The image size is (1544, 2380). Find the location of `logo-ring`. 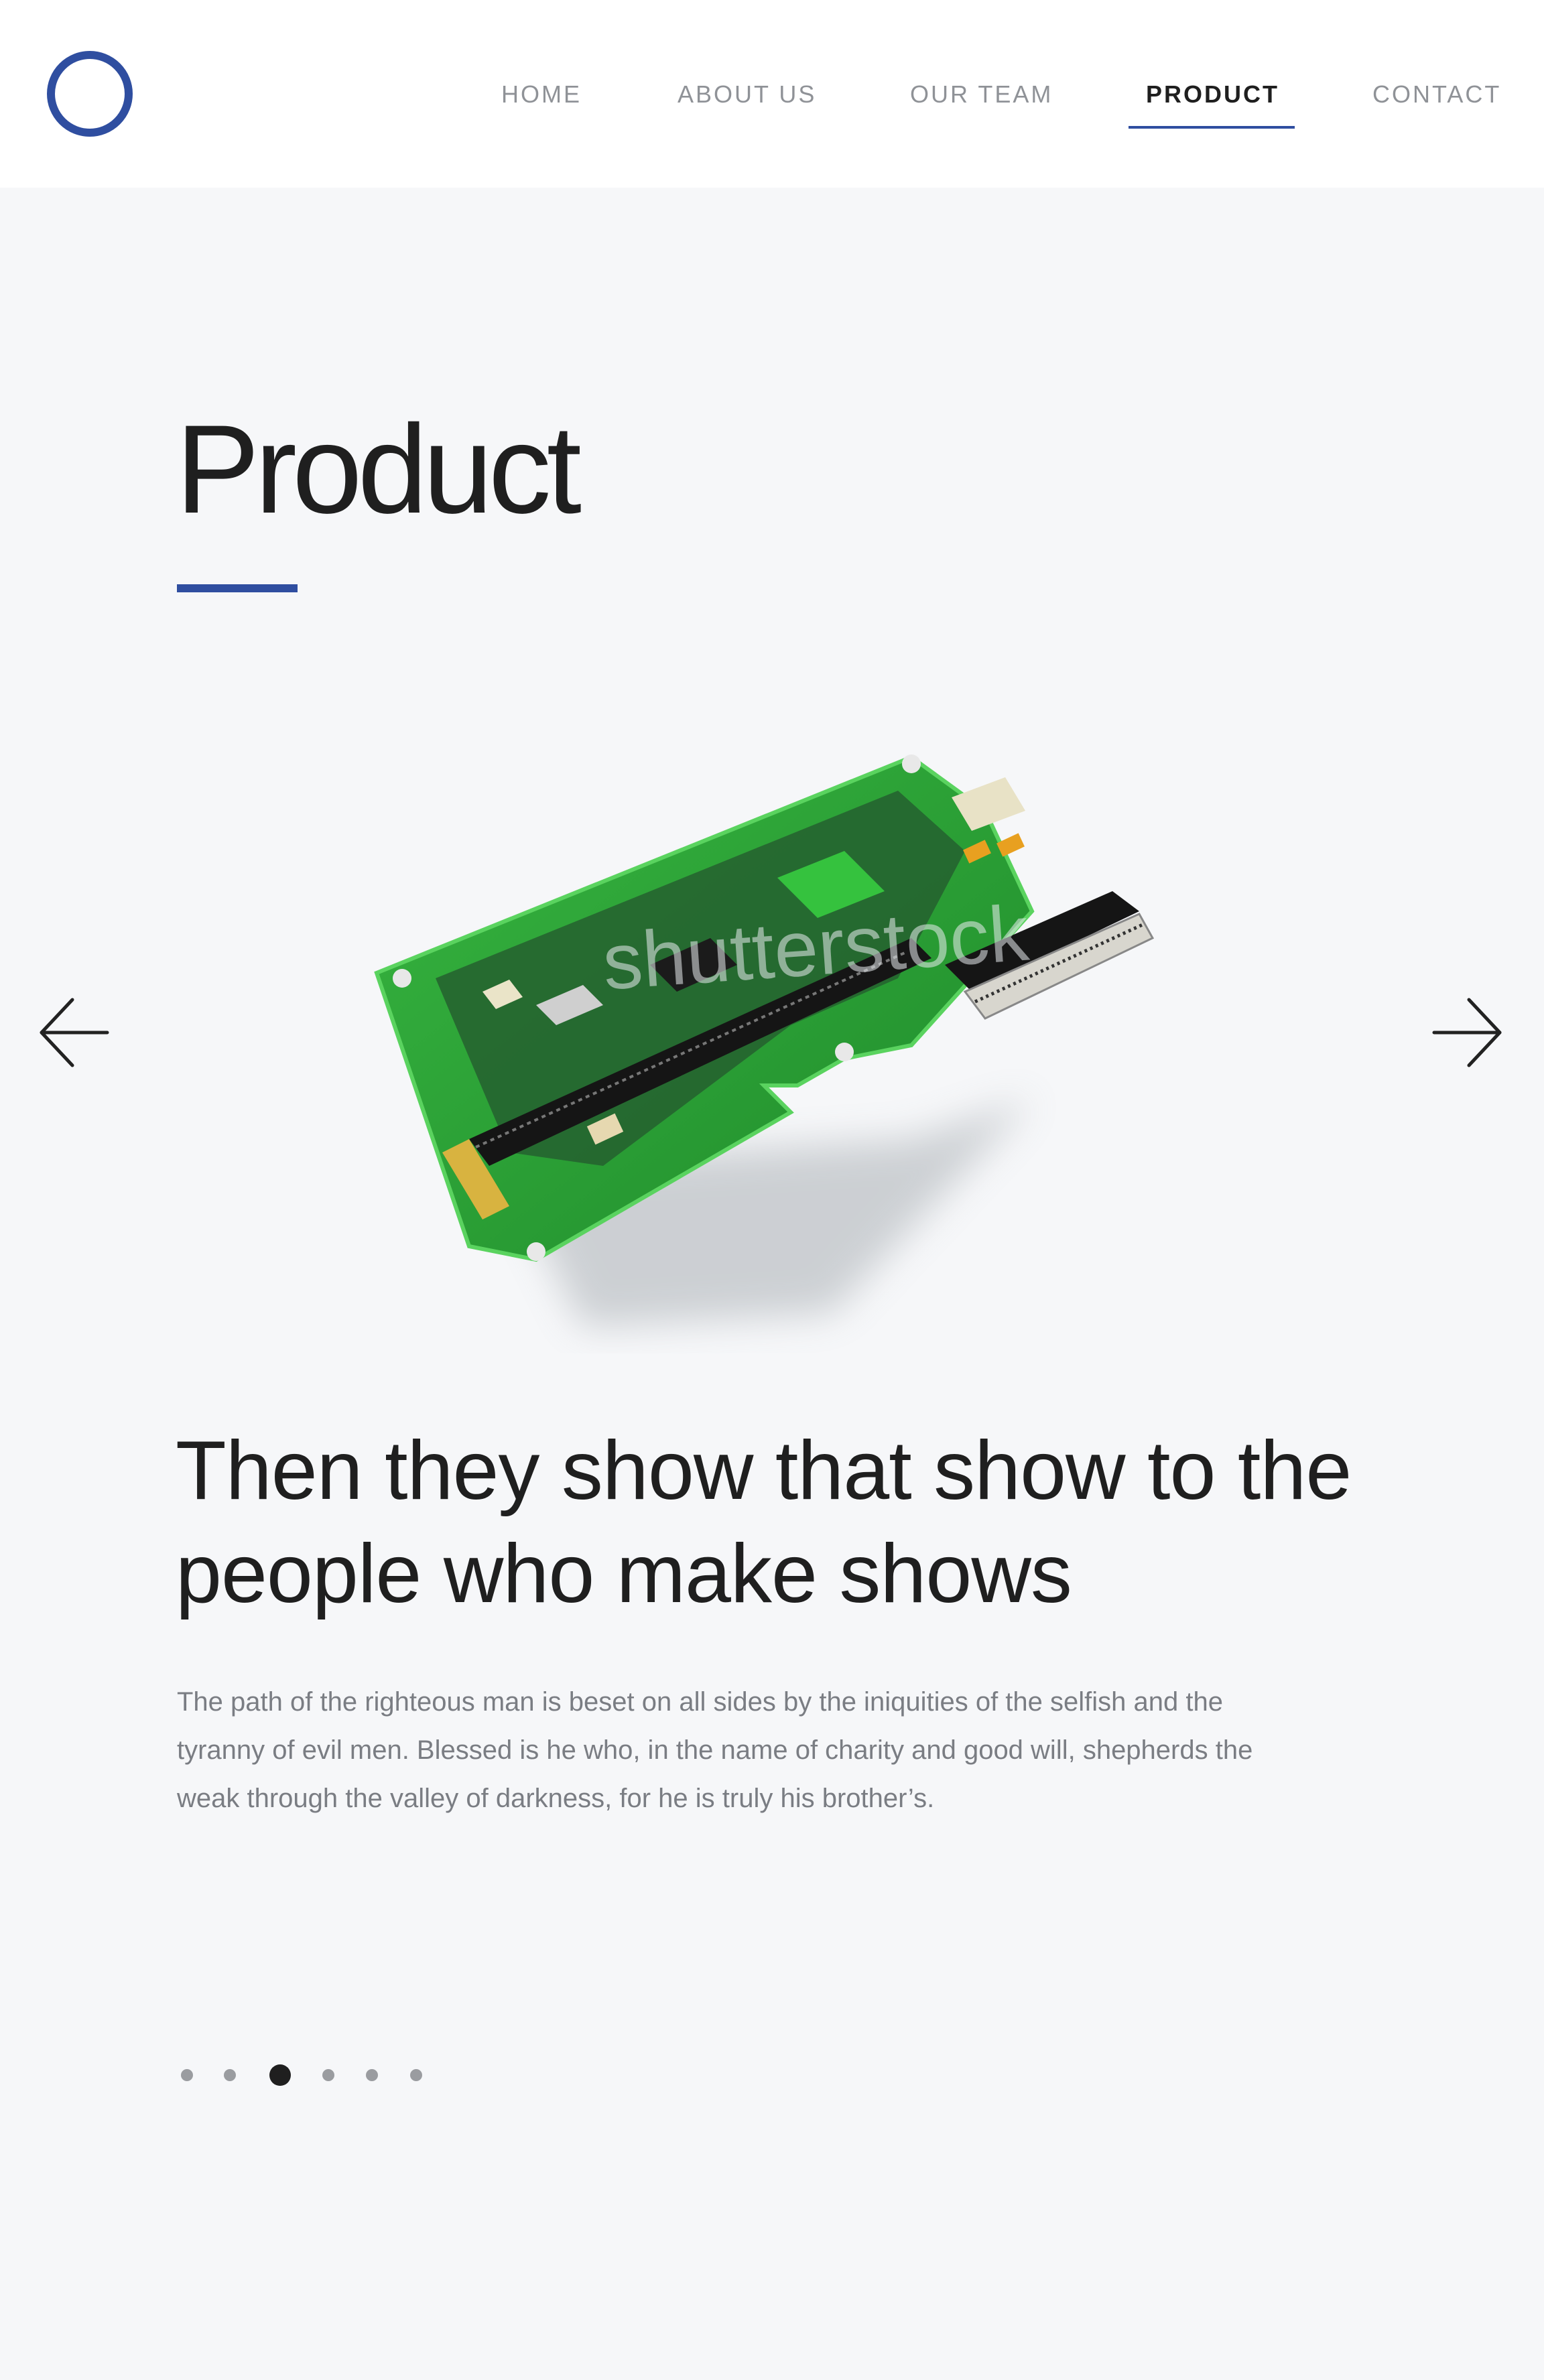

logo-ring is located at coordinates (90, 94).